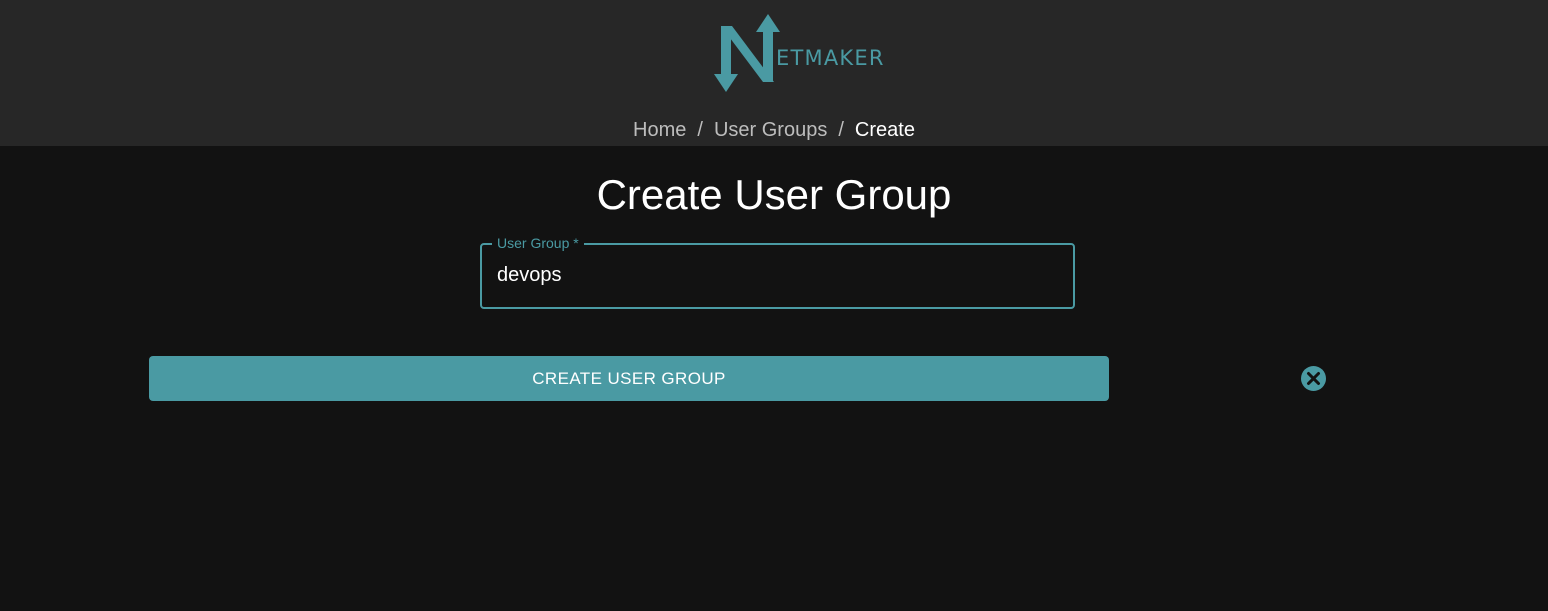 The image size is (1548, 611). What do you see at coordinates (538, 243) in the screenshot?
I see `user-group-label: User Group *` at bounding box center [538, 243].